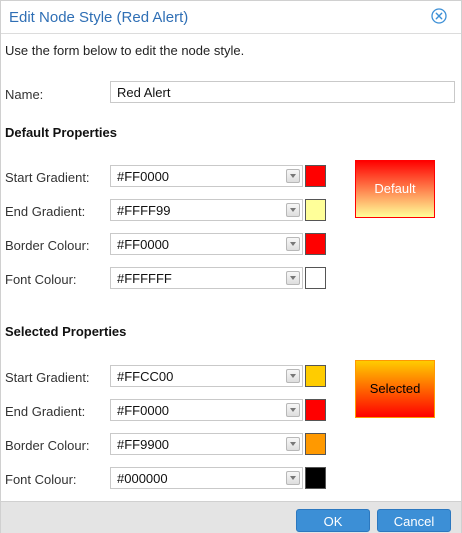  I want to click on default-end-gradient-select: #FFFF99, so click(206, 210).